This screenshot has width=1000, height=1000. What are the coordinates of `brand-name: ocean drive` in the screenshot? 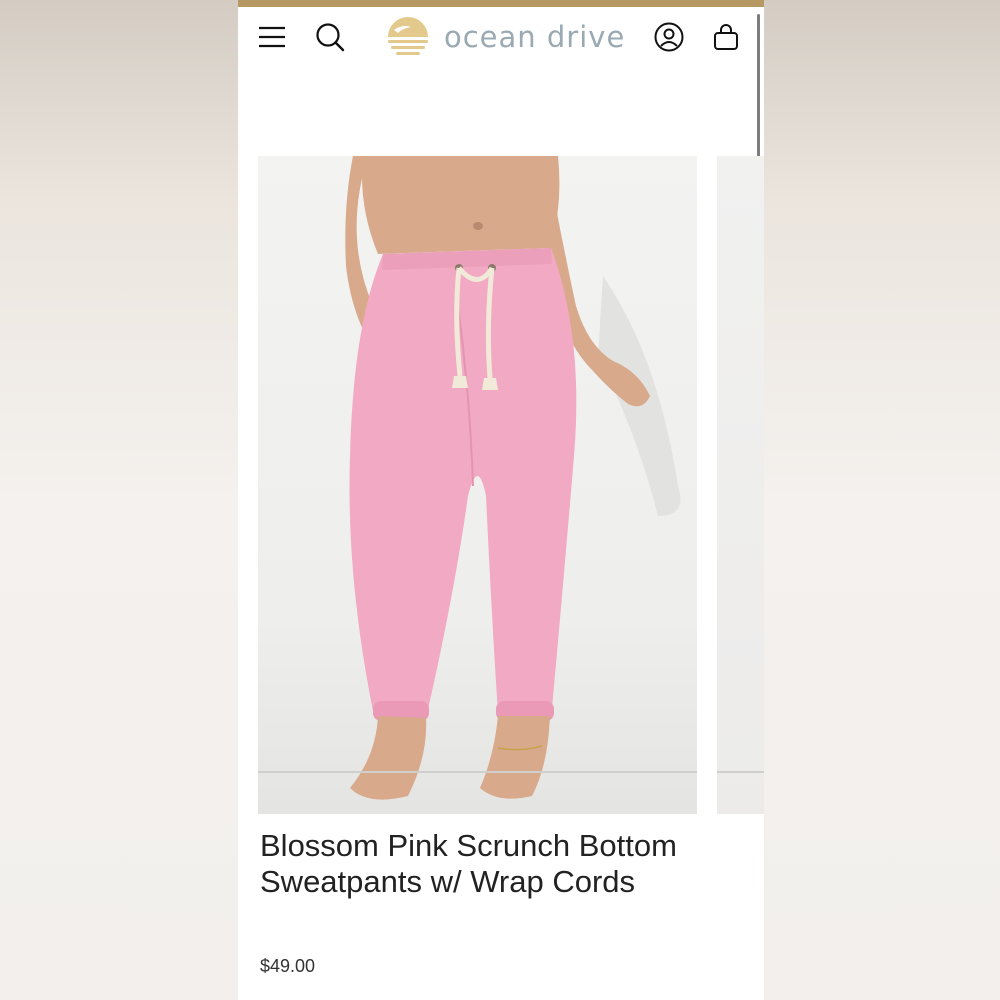 It's located at (535, 37).